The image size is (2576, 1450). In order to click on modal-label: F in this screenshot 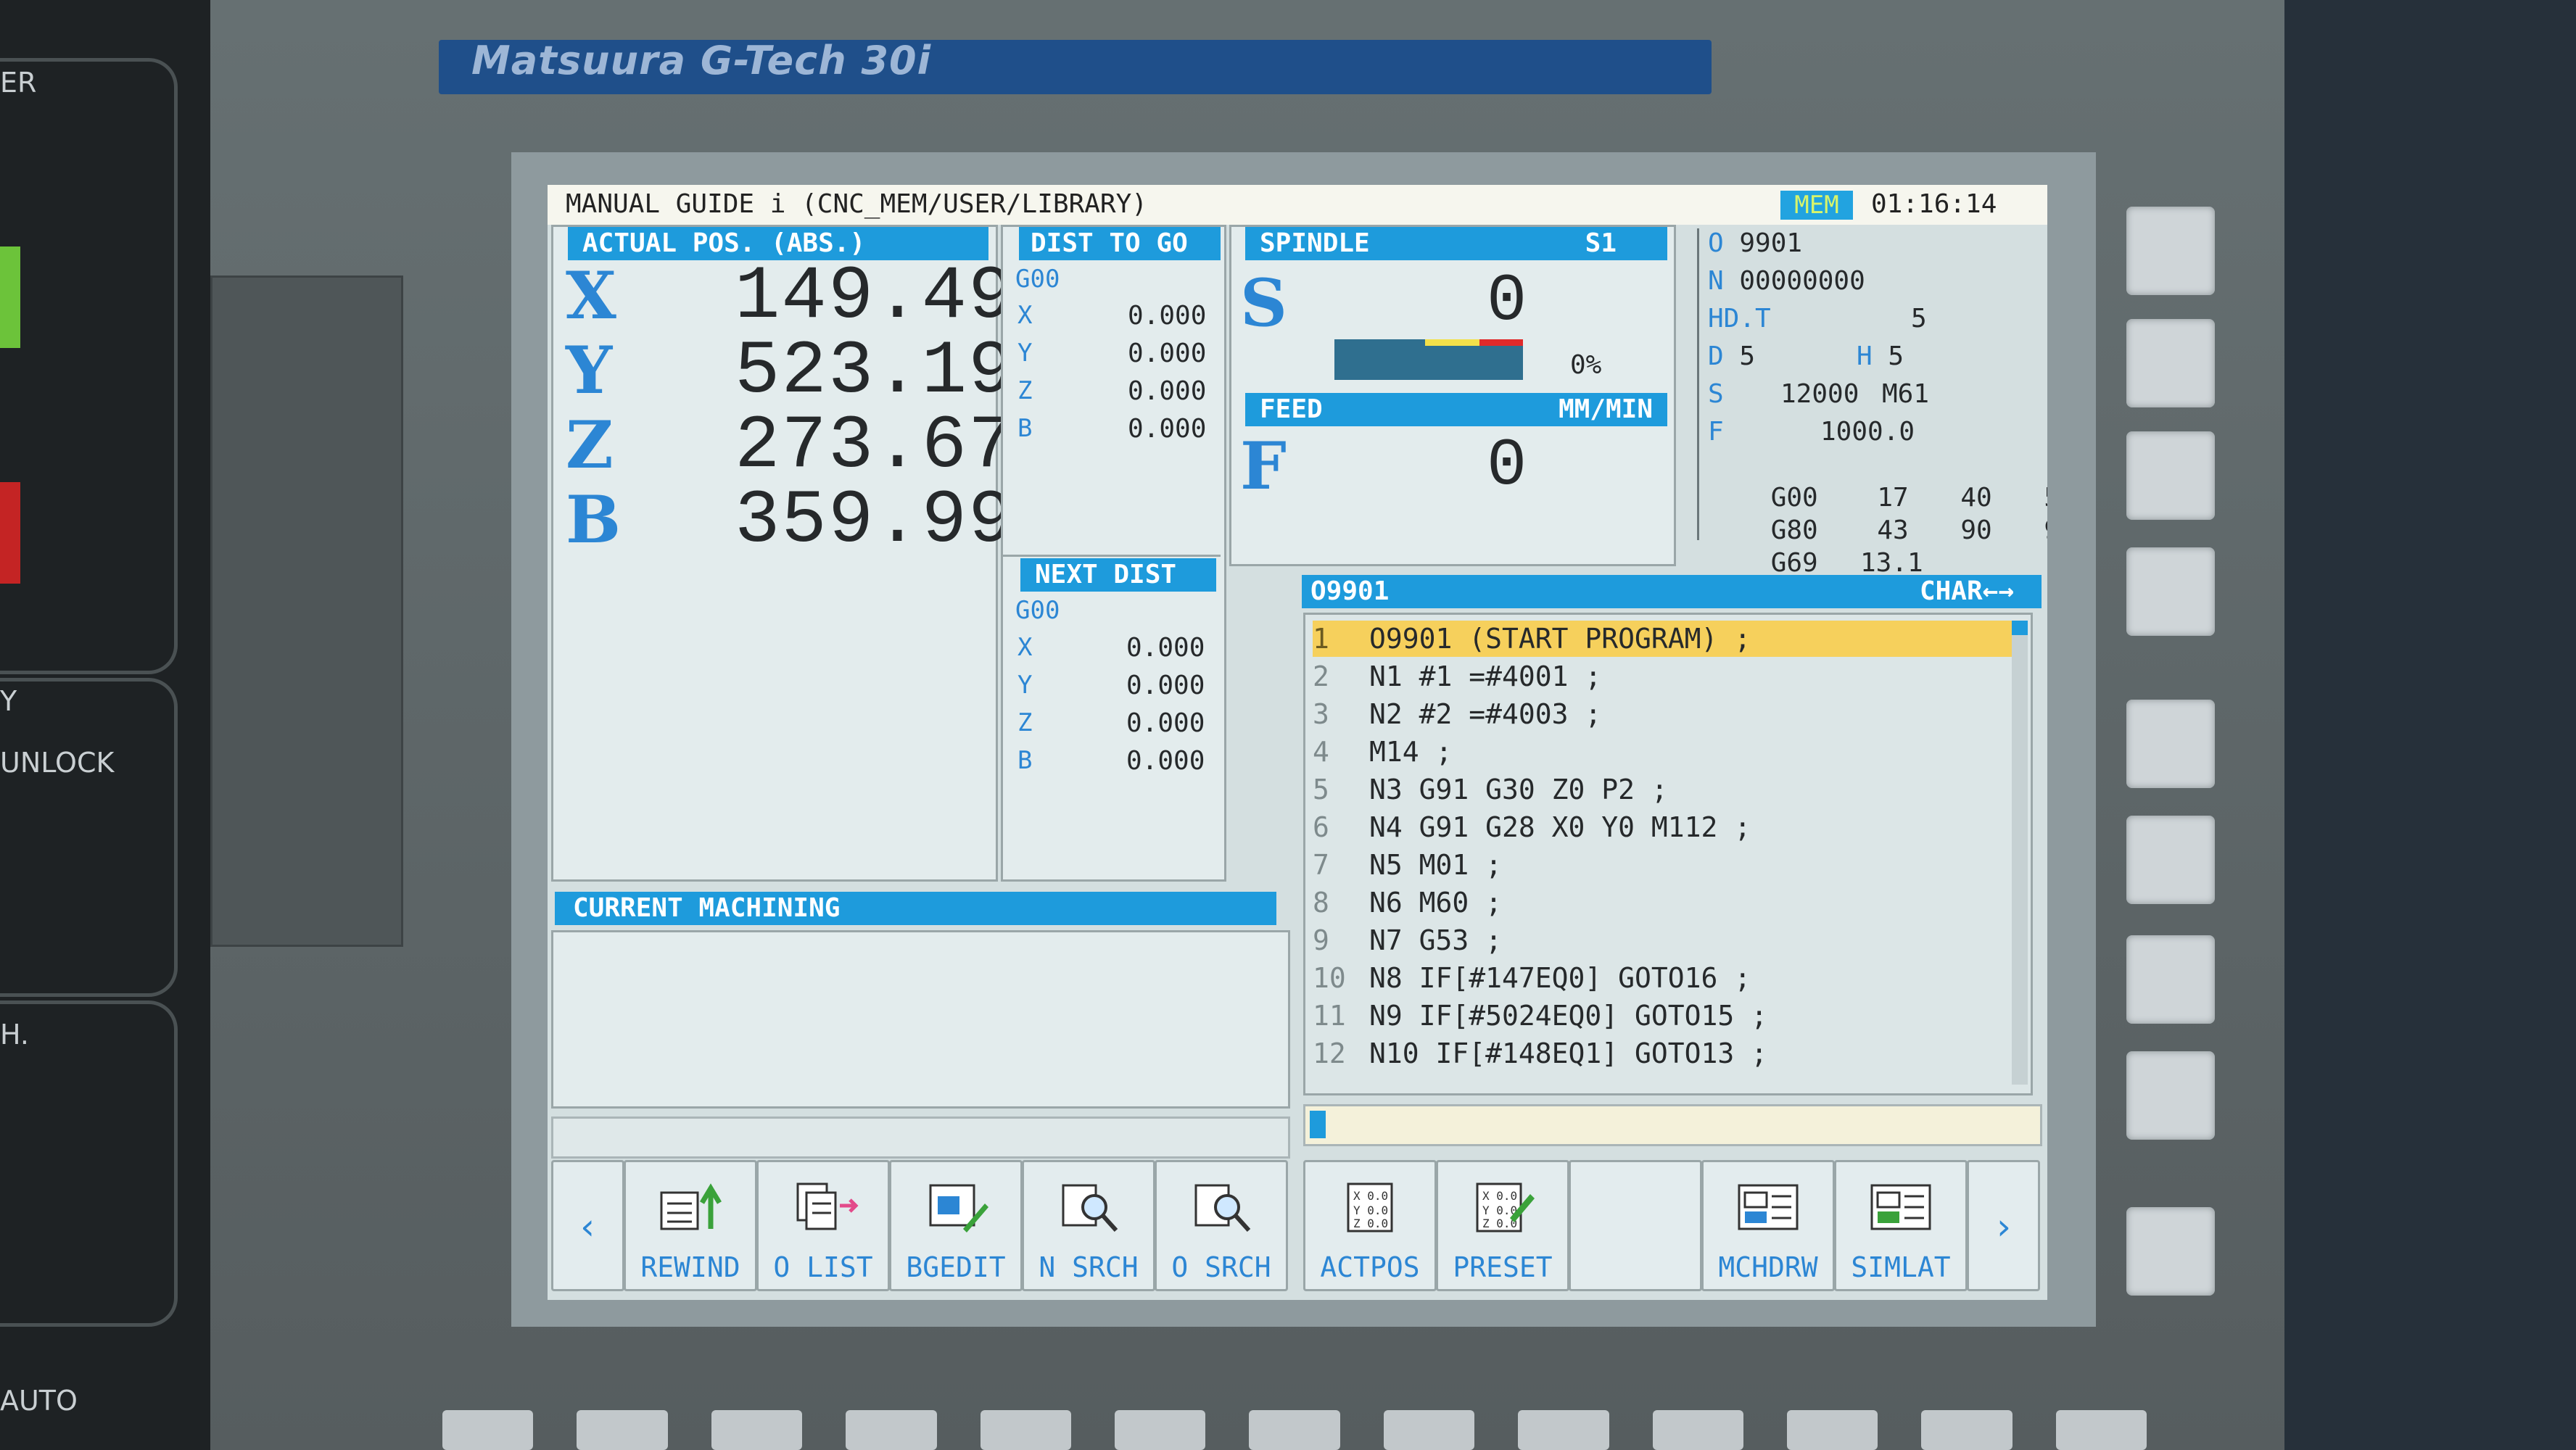, I will do `click(1716, 432)`.